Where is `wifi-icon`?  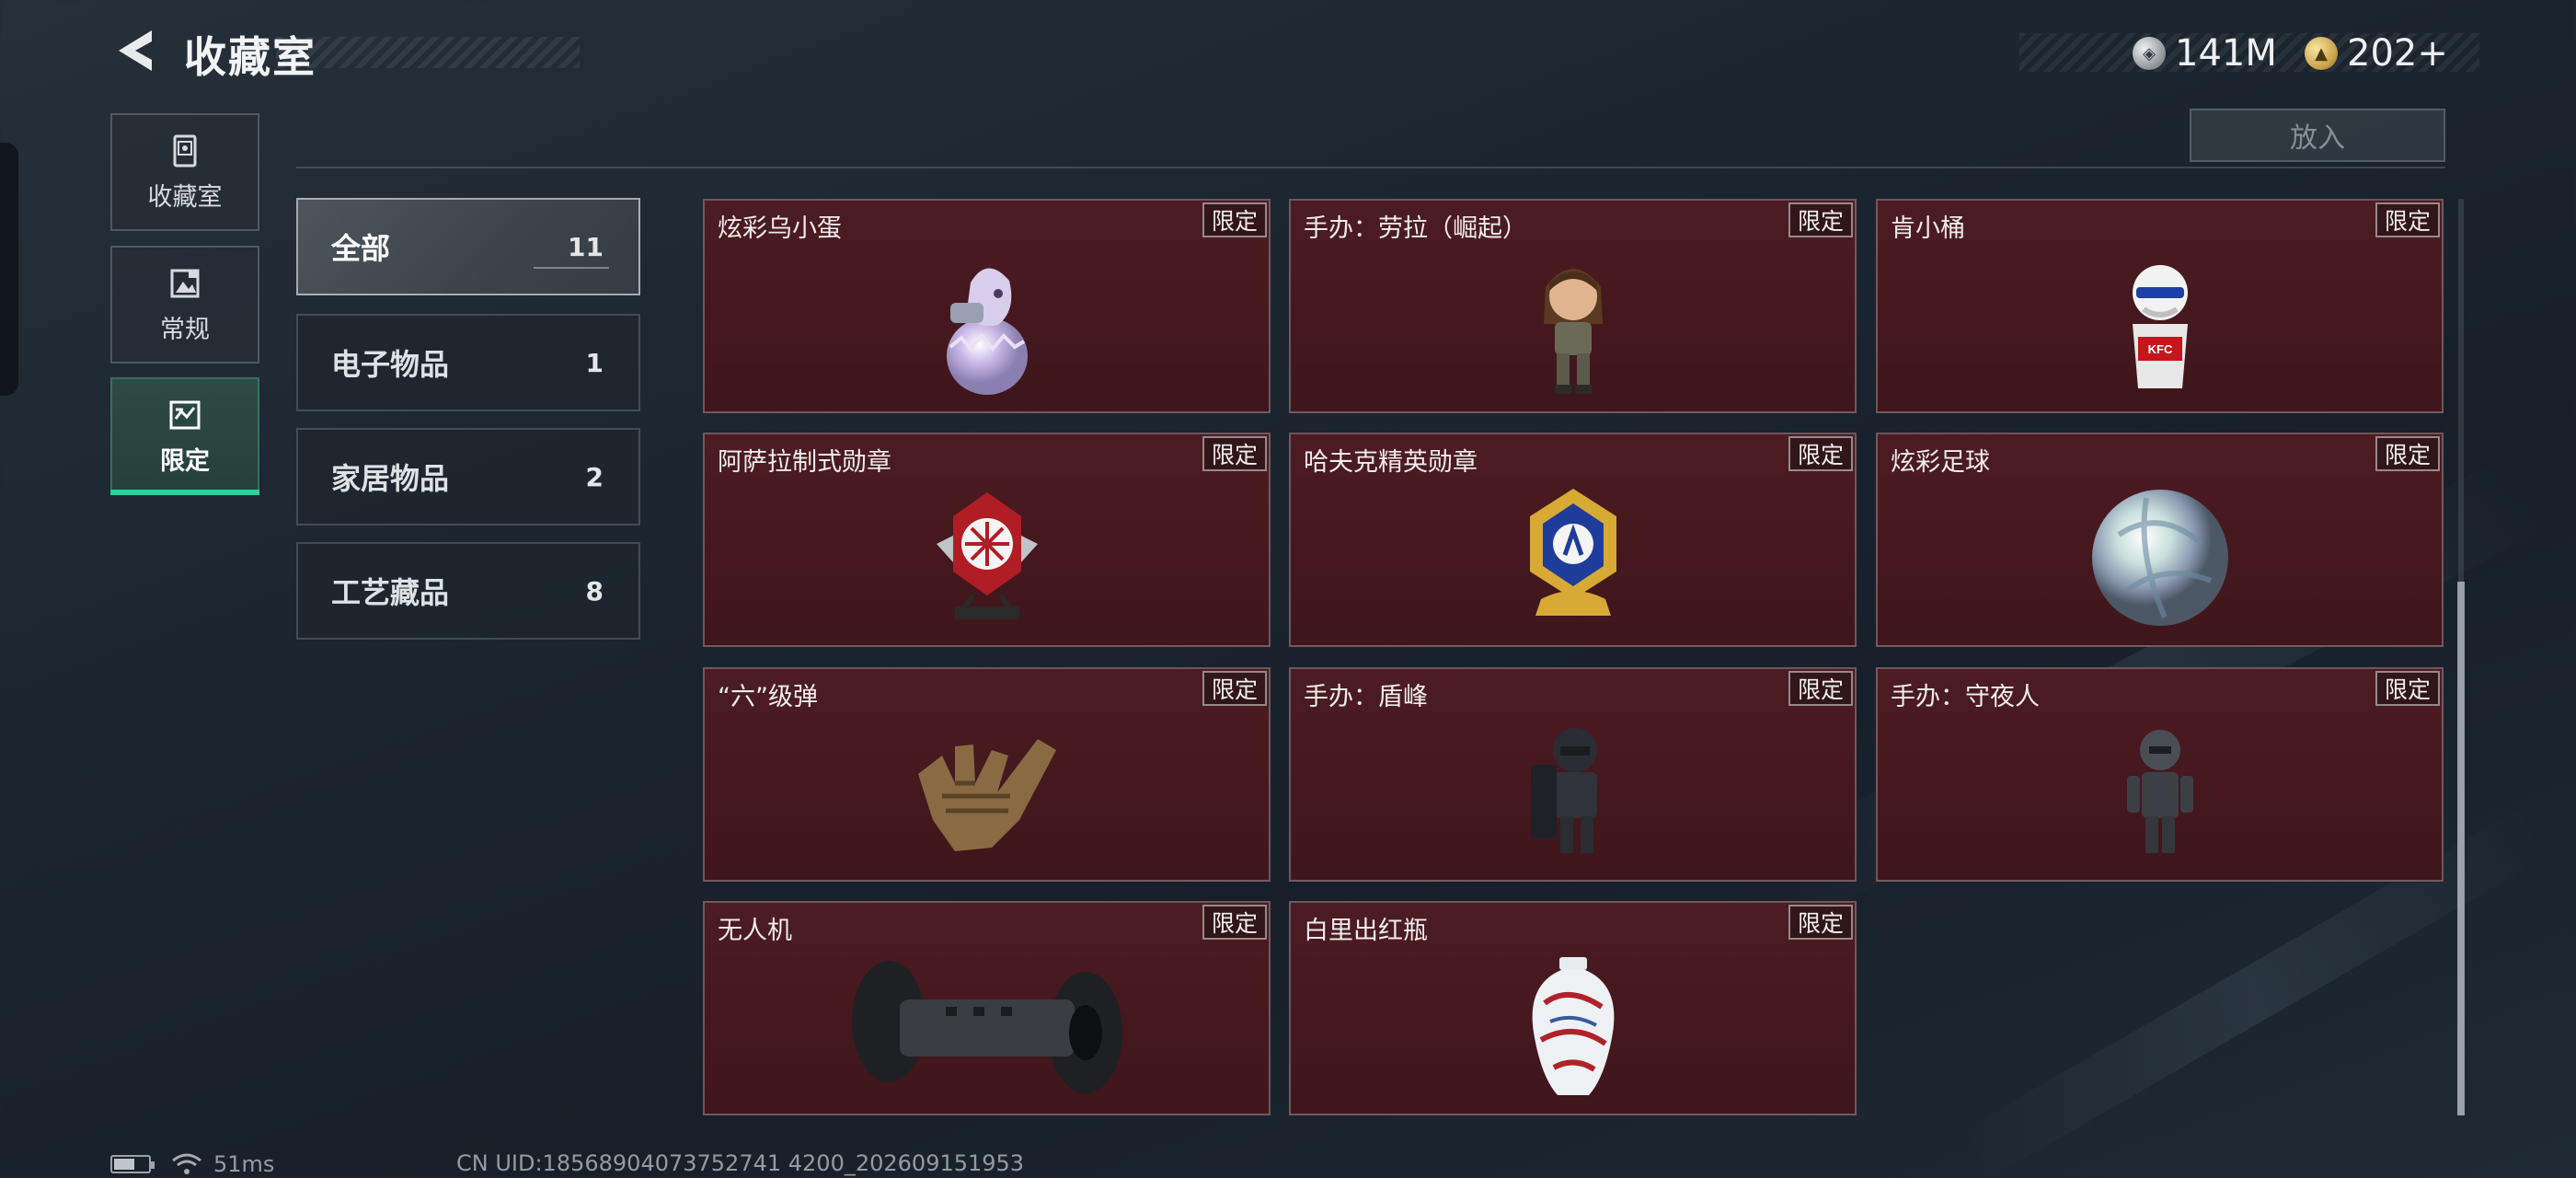 wifi-icon is located at coordinates (186, 1163).